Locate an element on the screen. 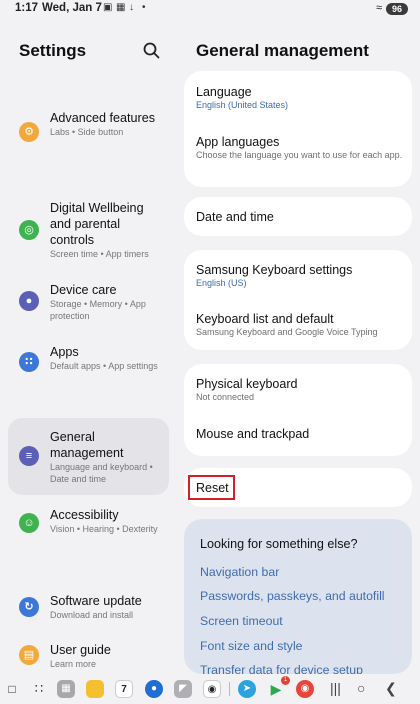 The width and height of the screenshot is (420, 704). nav-sub: Download and install is located at coordinates (92, 615).